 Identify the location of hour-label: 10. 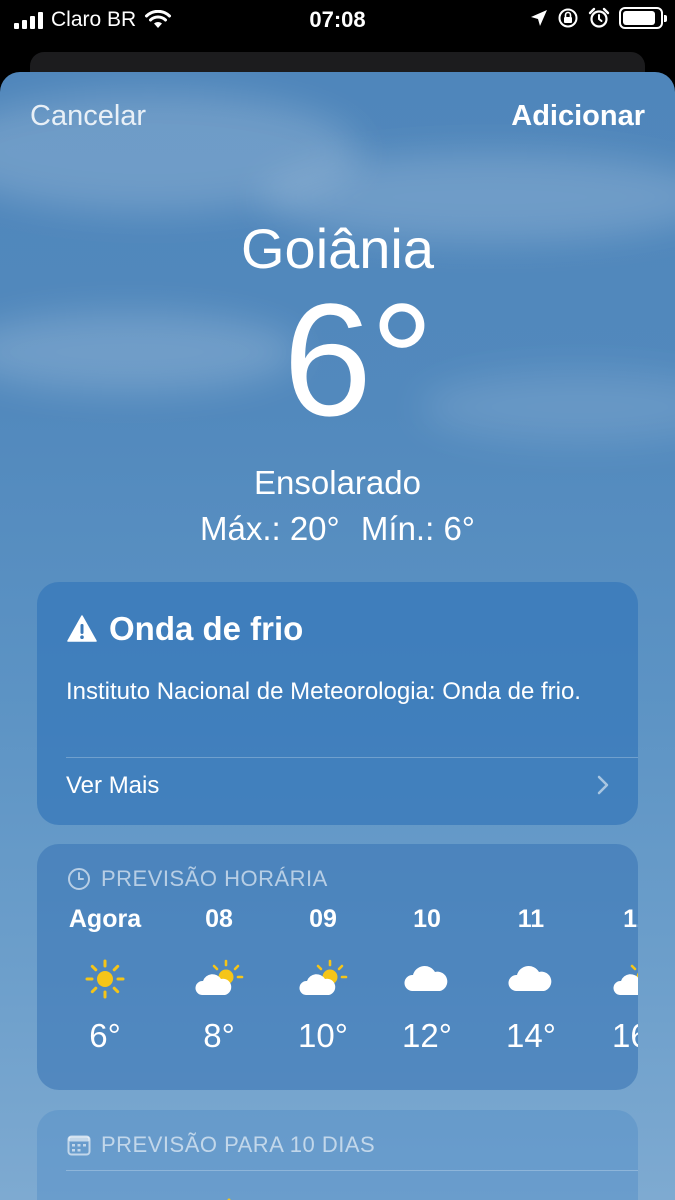
(427, 919).